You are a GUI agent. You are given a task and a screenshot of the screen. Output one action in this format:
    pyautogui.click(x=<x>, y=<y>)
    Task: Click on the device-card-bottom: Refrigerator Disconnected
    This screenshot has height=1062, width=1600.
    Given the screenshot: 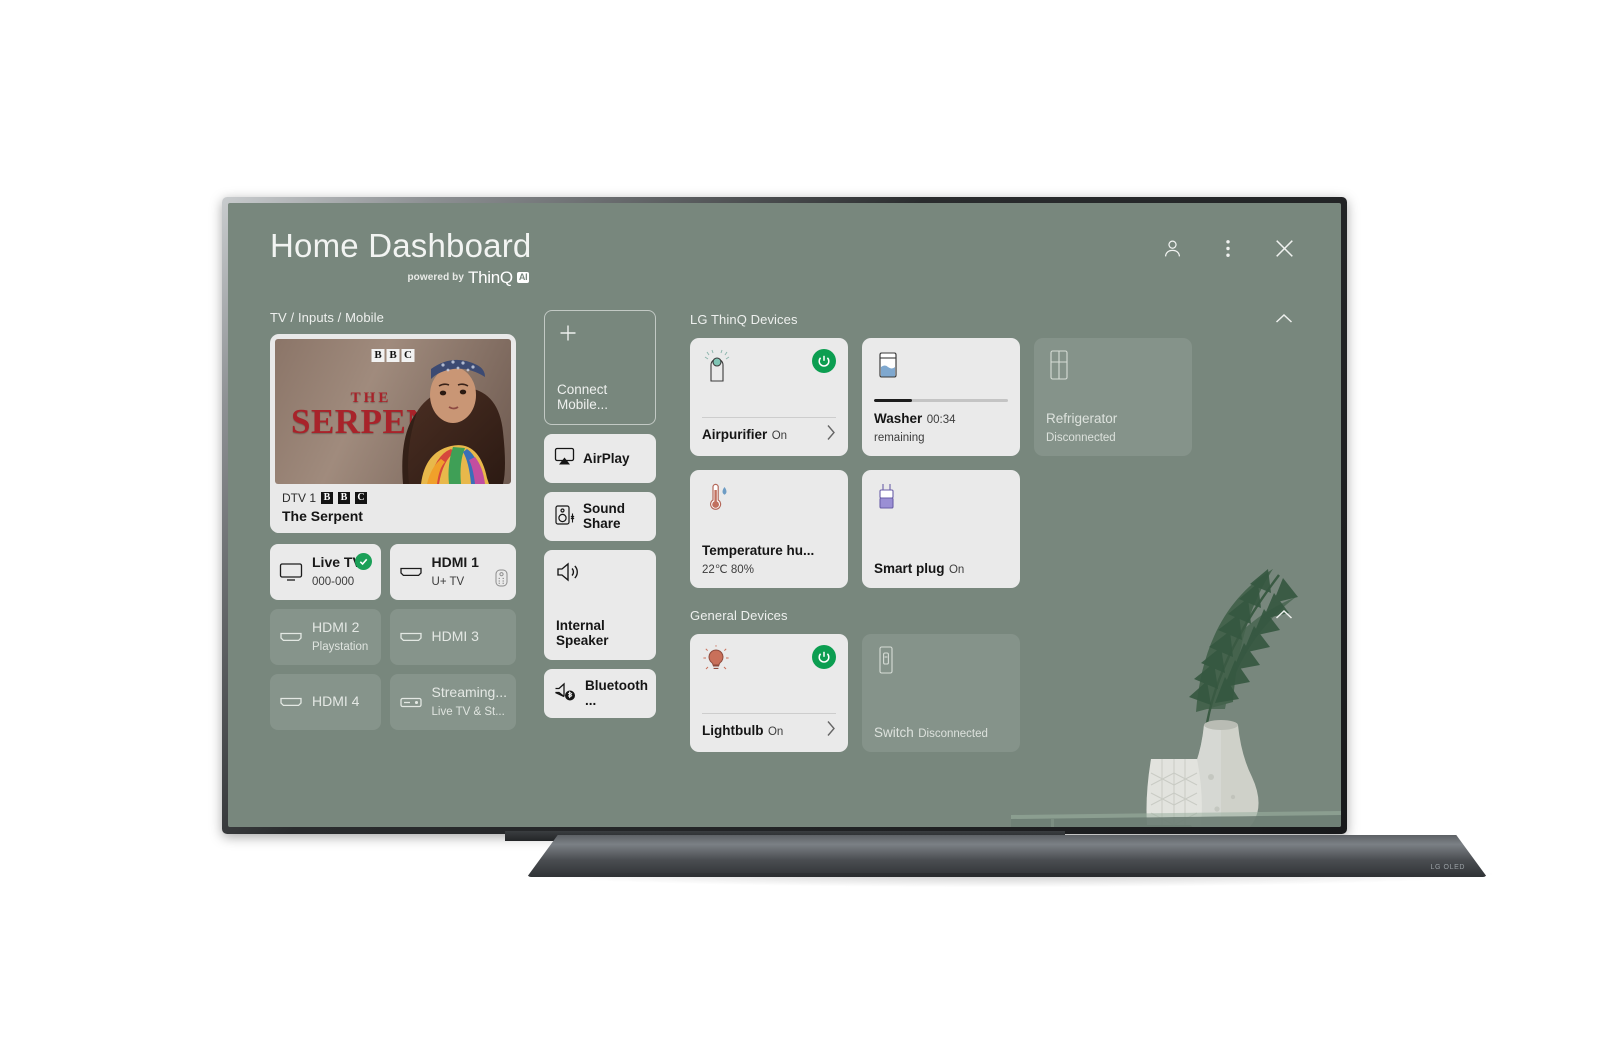 What is the action you would take?
    pyautogui.click(x=1113, y=428)
    